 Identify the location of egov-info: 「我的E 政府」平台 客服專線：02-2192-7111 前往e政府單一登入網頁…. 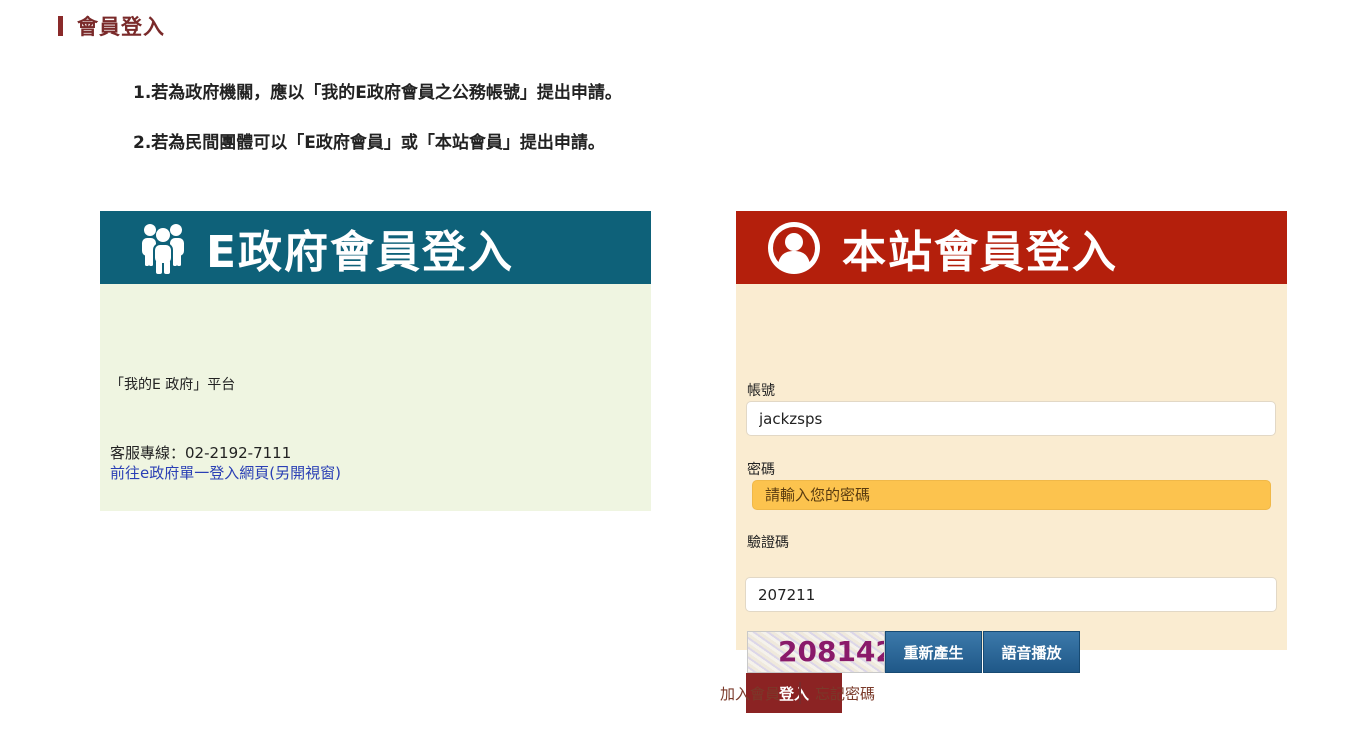
(375, 397).